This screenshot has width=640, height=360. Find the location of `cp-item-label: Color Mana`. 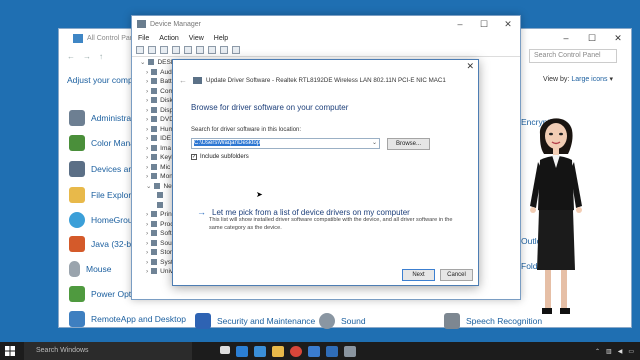

cp-item-label: Color Mana is located at coordinates (113, 143).